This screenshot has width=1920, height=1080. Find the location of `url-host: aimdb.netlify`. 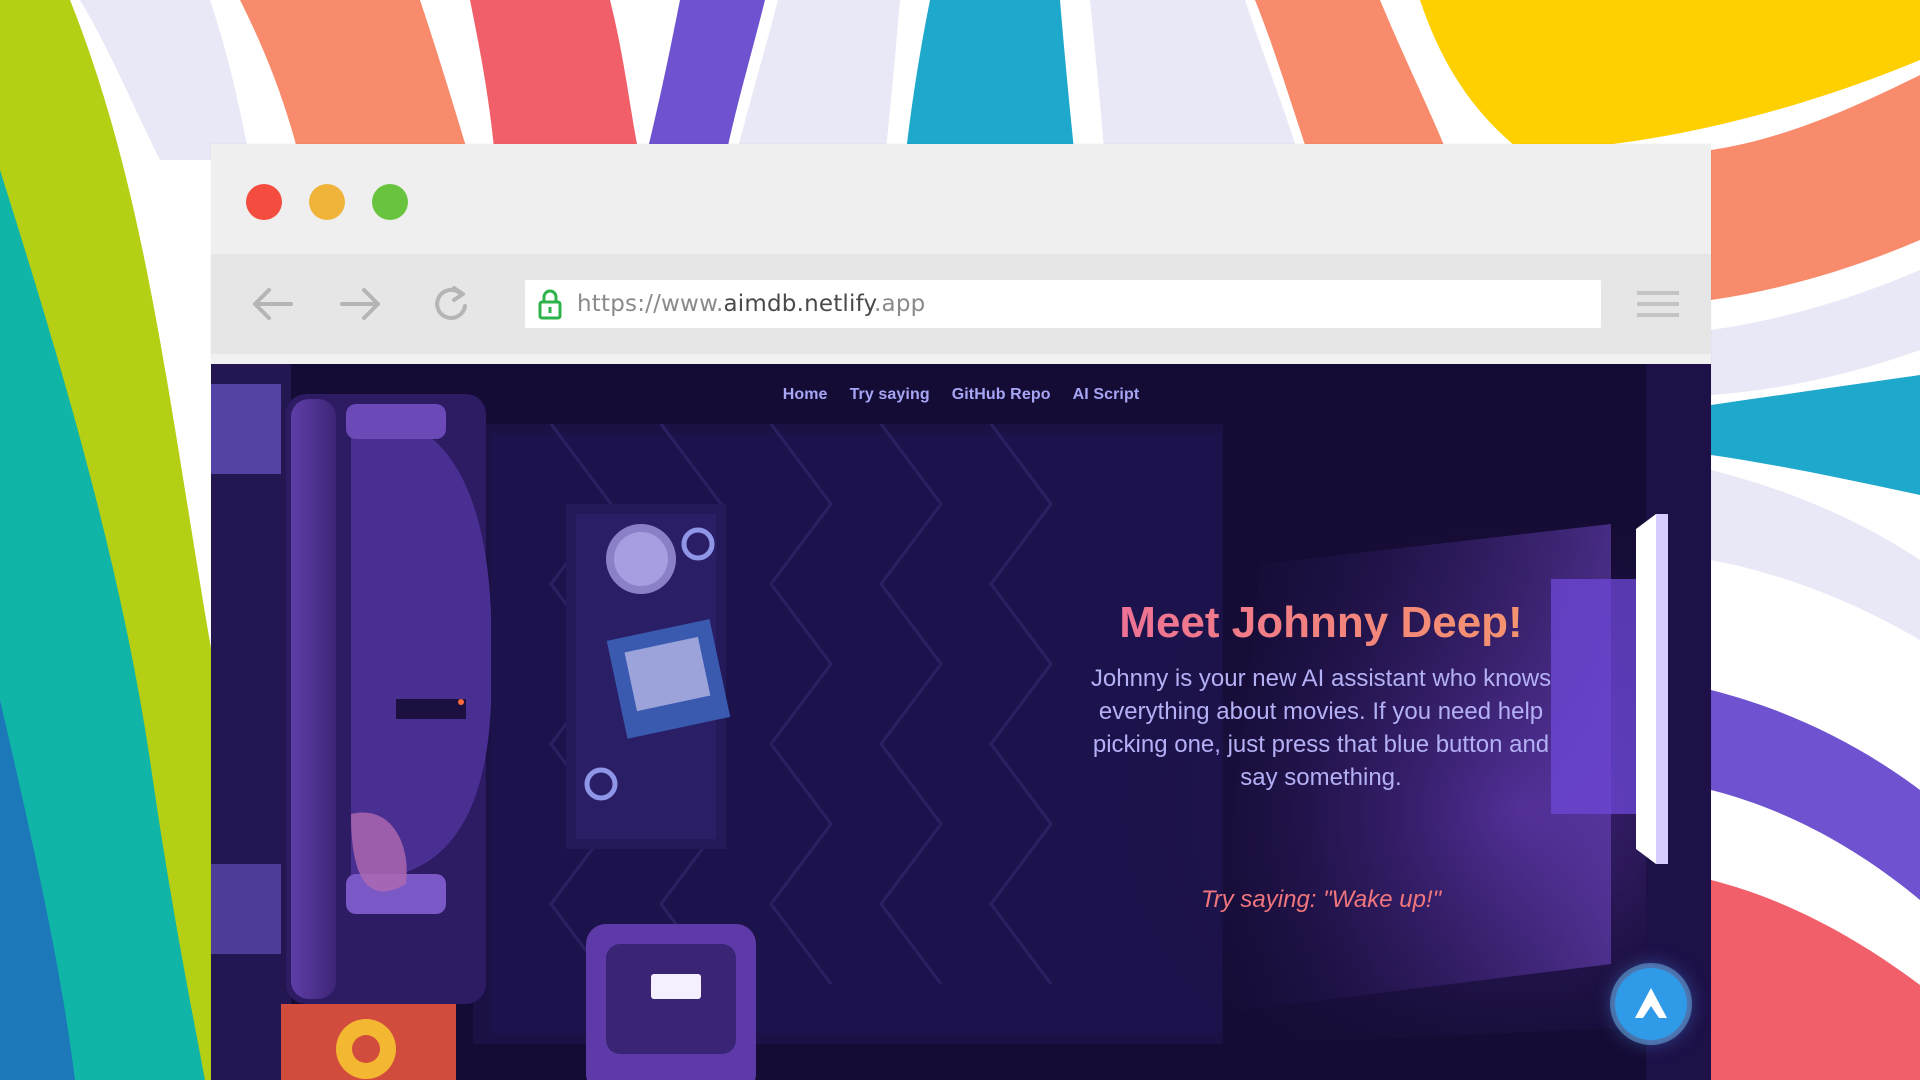

url-host: aimdb.netlify is located at coordinates (799, 304).